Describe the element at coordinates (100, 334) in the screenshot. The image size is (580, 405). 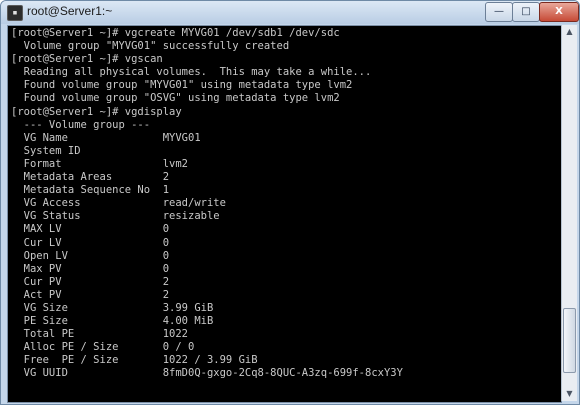
I see `terminal-line: Total PE 1022` at that location.